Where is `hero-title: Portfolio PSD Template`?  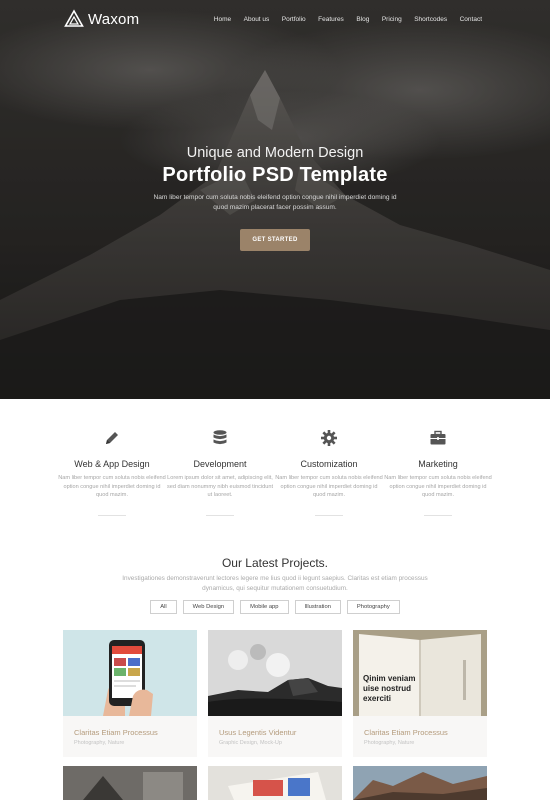
hero-title: Portfolio PSD Template is located at coordinates (275, 175).